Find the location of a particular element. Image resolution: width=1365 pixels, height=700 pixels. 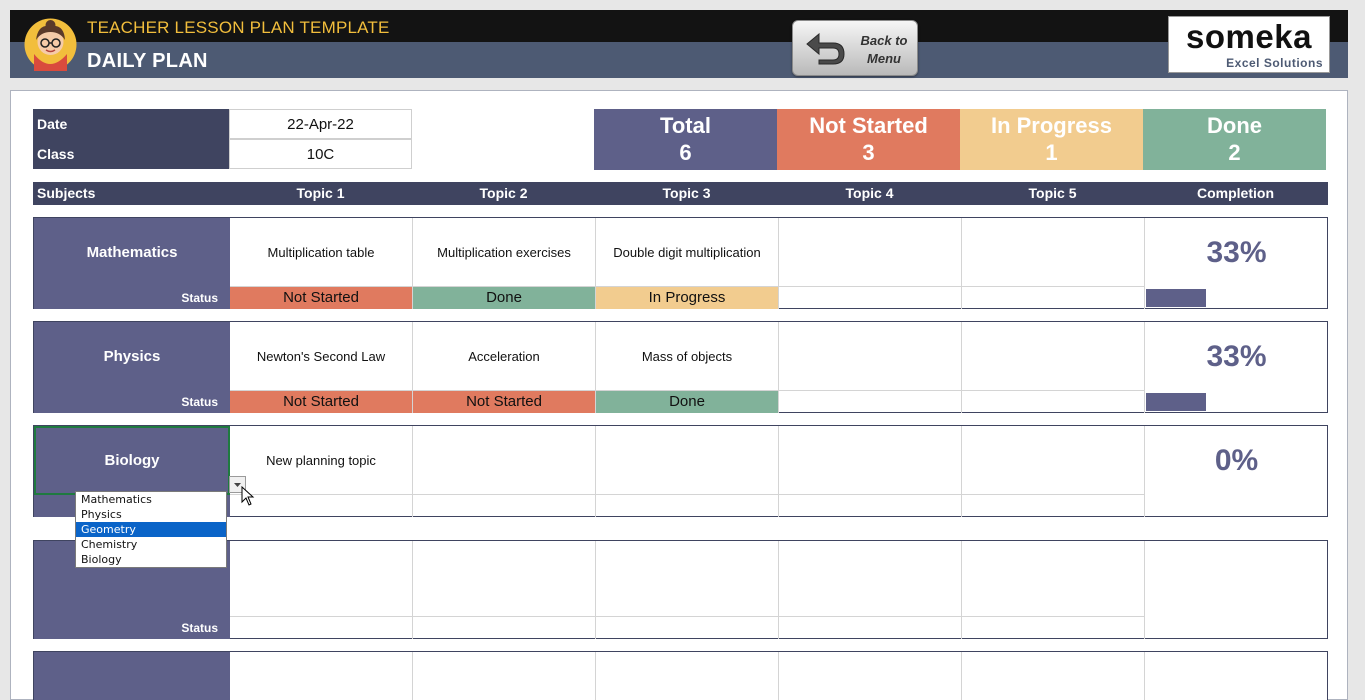

logo-name: someka is located at coordinates (1249, 37).